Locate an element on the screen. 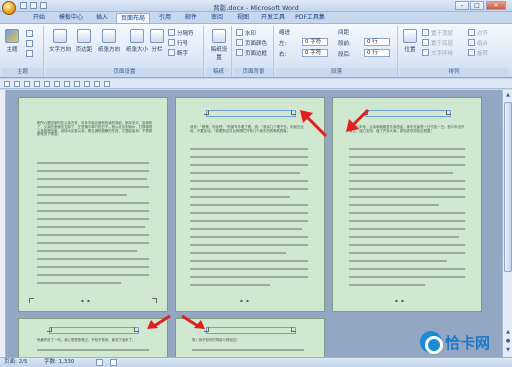 This screenshot has width=512, height=367. table-icon is located at coordinates (77, 84).